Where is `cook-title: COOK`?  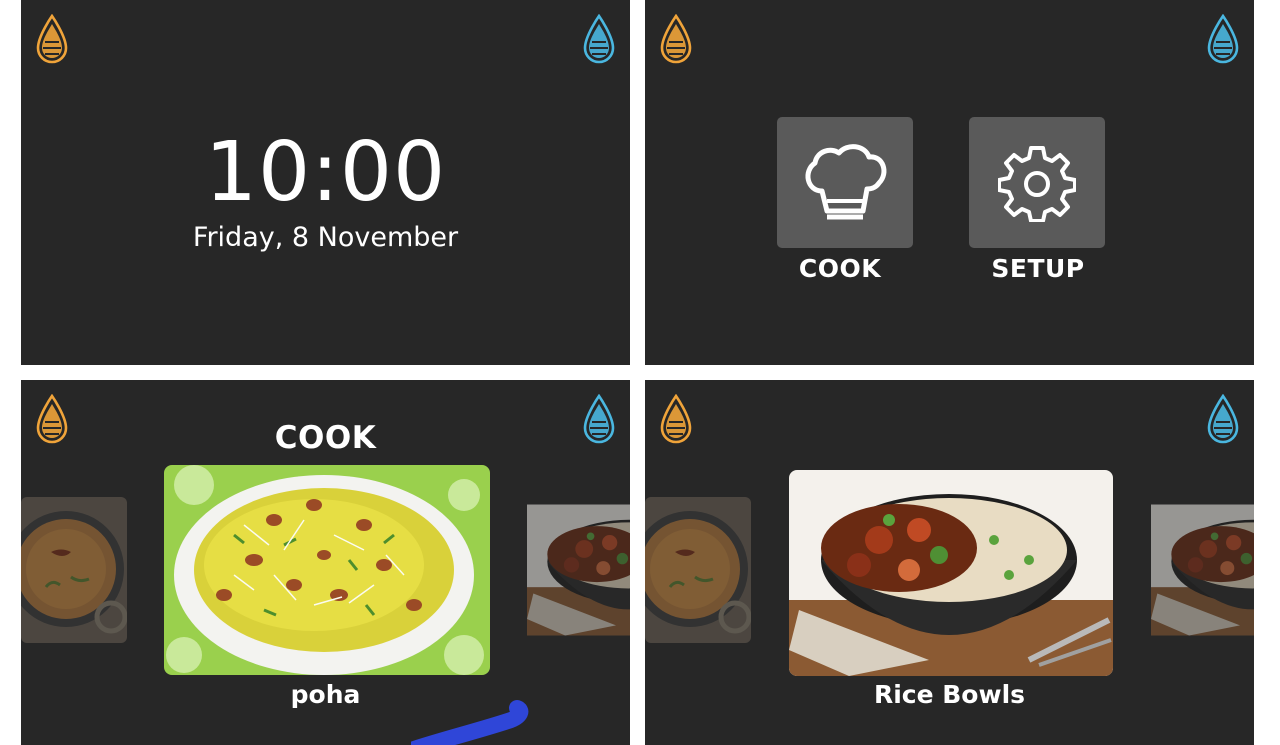 cook-title: COOK is located at coordinates (325, 438).